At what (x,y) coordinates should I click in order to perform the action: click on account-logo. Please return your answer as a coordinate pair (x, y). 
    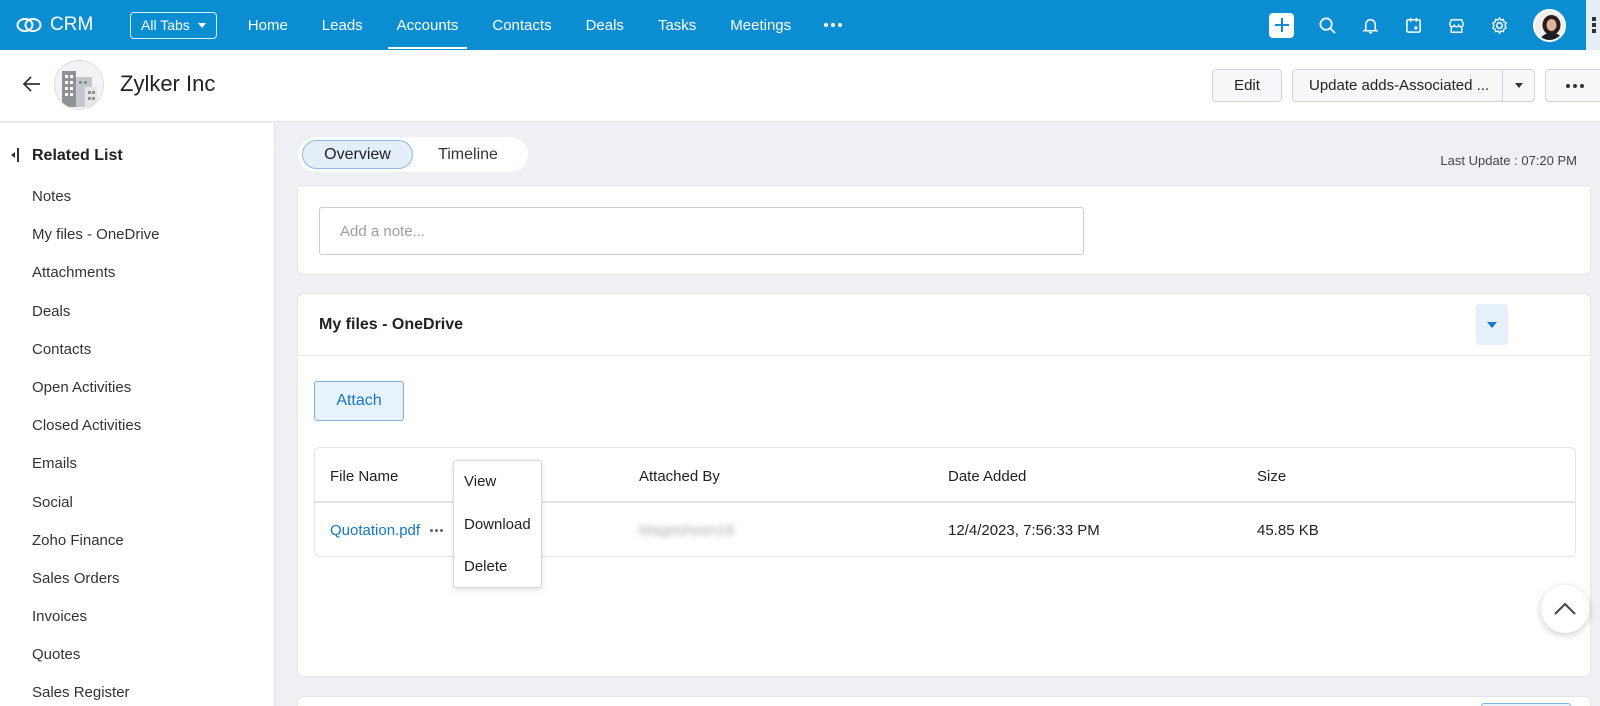
    Looking at the image, I should click on (79, 85).